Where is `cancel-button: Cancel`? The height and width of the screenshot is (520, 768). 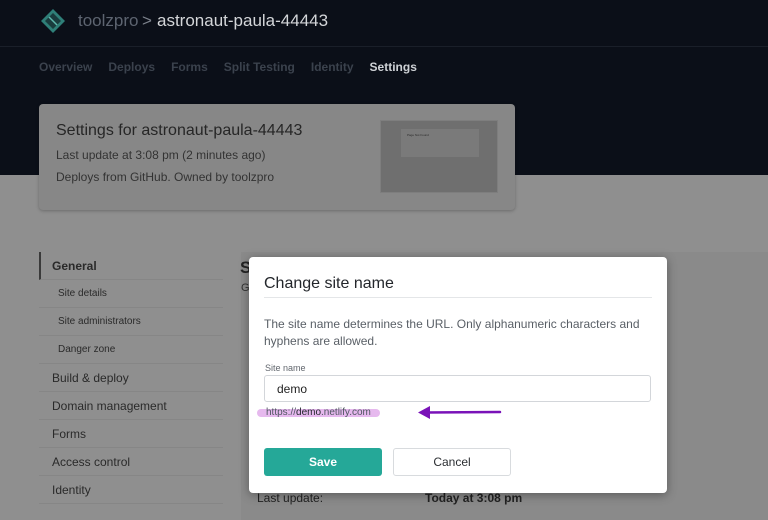
cancel-button: Cancel is located at coordinates (452, 462).